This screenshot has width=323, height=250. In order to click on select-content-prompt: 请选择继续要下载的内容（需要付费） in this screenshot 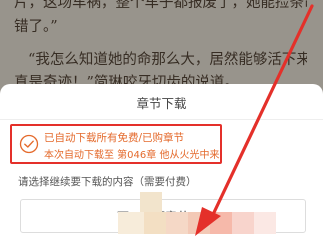, I will do `click(107, 182)`.